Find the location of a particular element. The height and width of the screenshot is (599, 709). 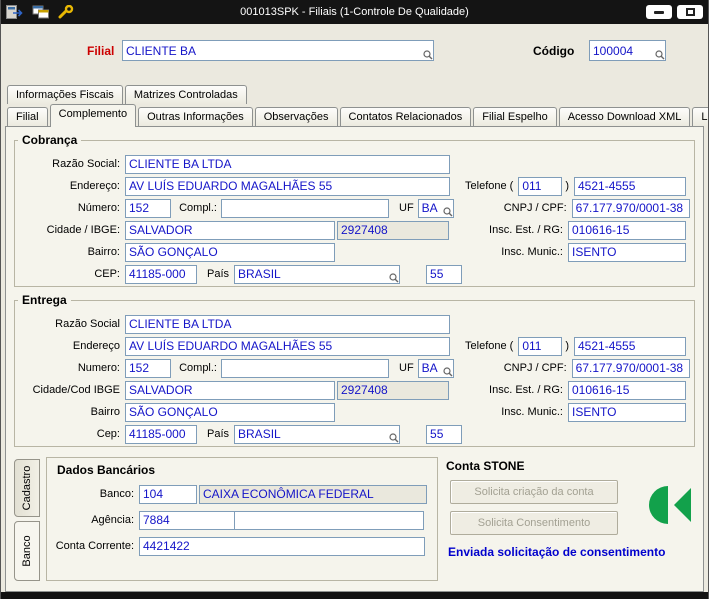

side-tab-banco: Banco is located at coordinates (27, 551).